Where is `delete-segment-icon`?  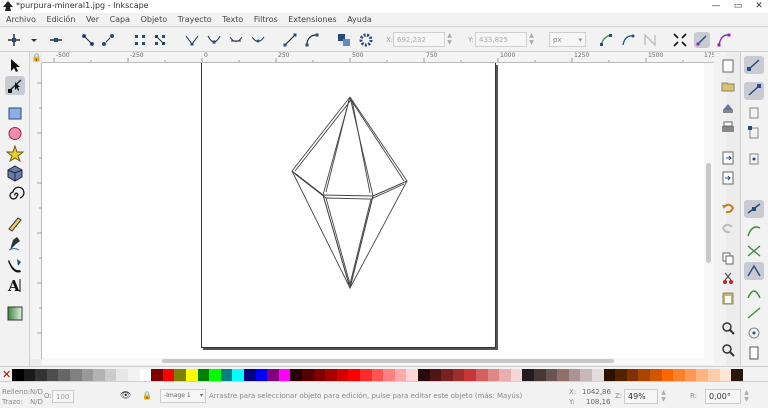
delete-segment-icon is located at coordinates (160, 40).